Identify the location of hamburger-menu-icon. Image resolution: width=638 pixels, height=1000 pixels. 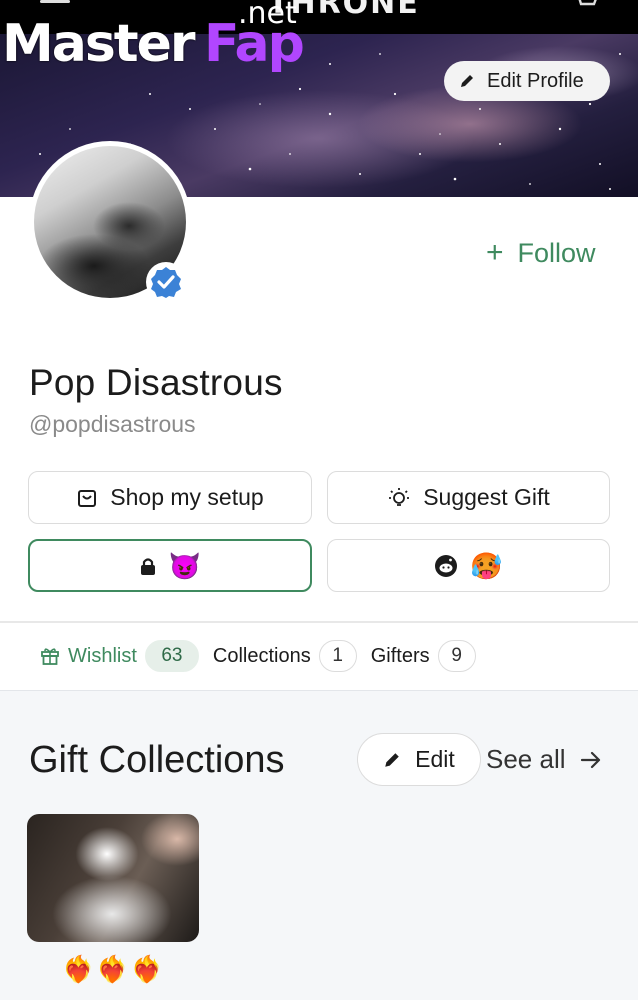
(55, 3).